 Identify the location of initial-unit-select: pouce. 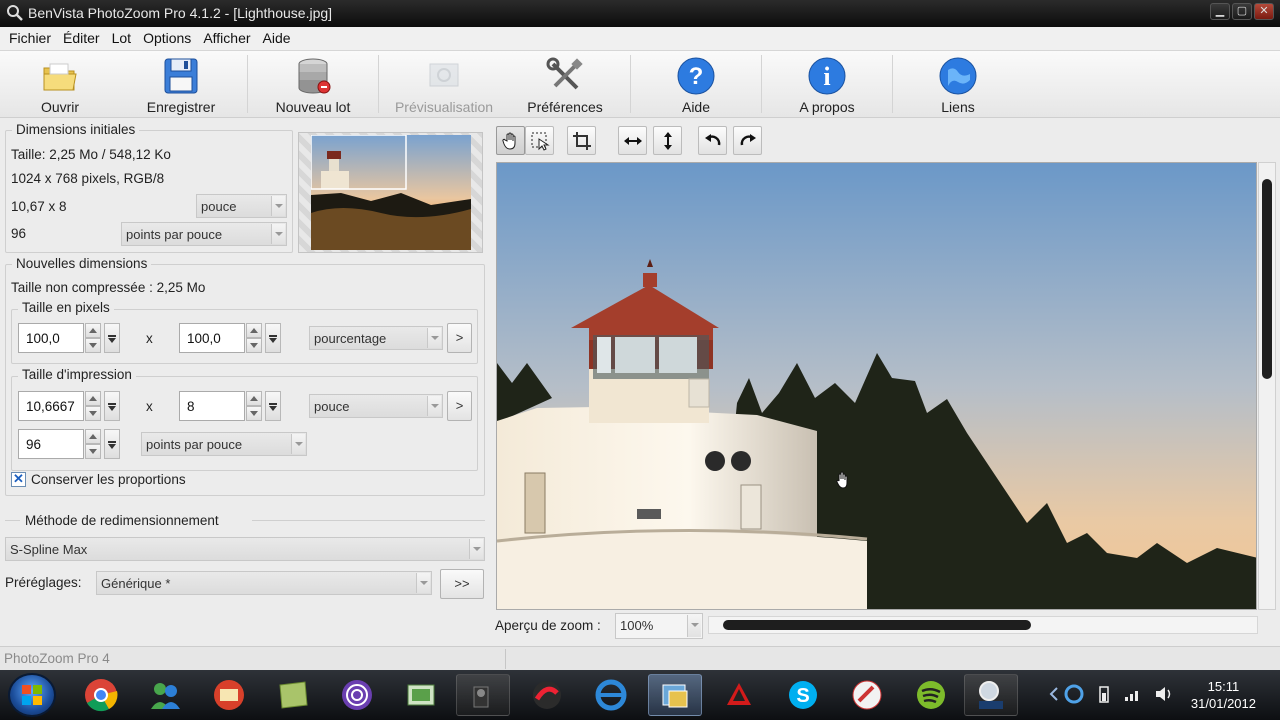
(241, 206).